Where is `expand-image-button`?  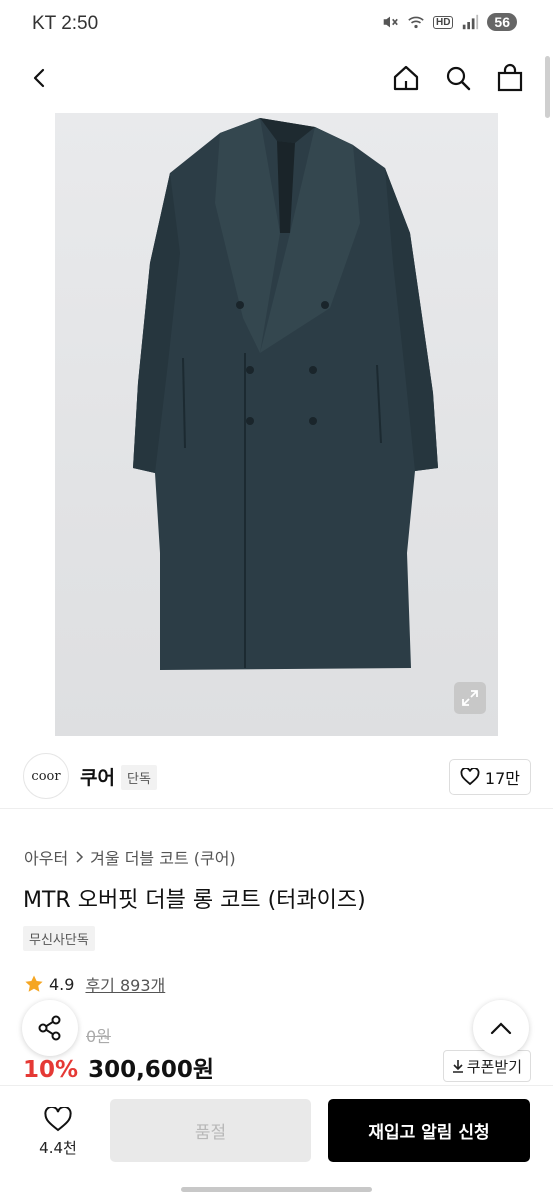 expand-image-button is located at coordinates (470, 698).